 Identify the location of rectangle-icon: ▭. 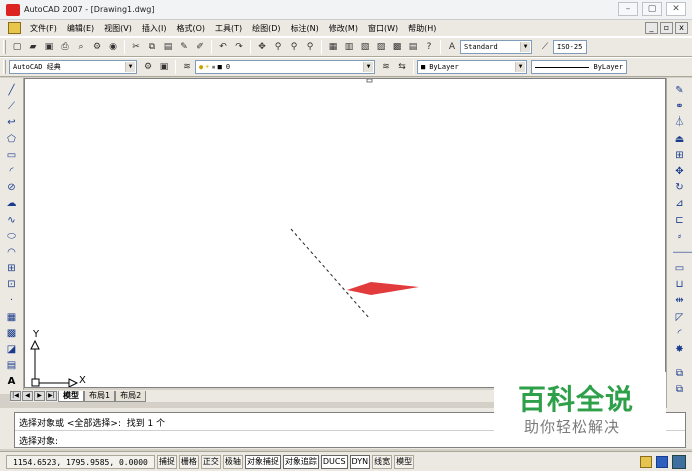
(12, 156).